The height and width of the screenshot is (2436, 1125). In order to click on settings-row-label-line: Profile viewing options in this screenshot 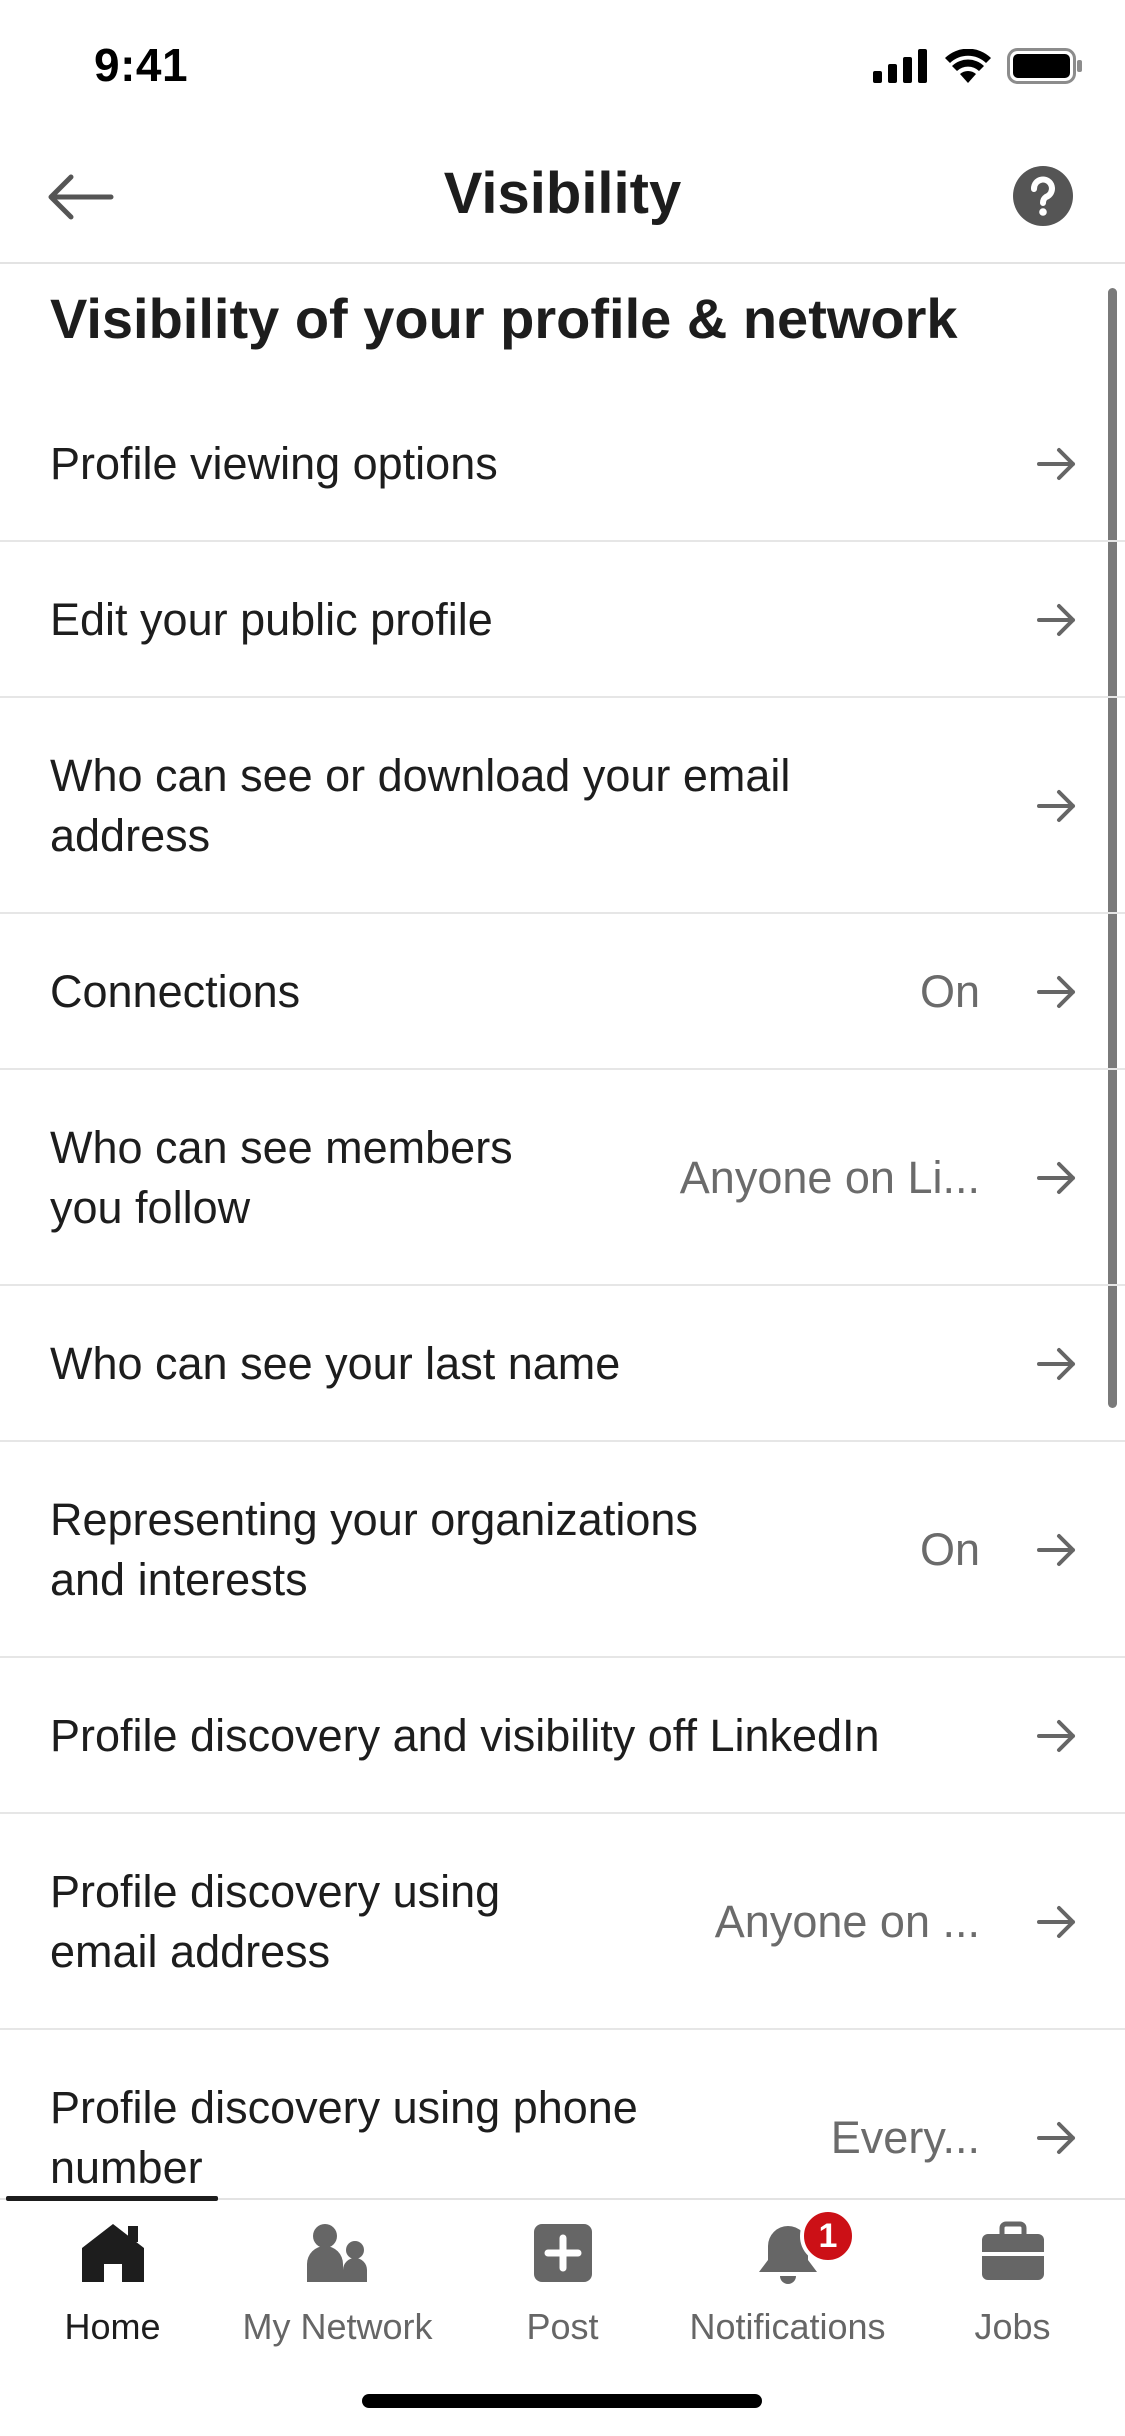, I will do `click(274, 463)`.